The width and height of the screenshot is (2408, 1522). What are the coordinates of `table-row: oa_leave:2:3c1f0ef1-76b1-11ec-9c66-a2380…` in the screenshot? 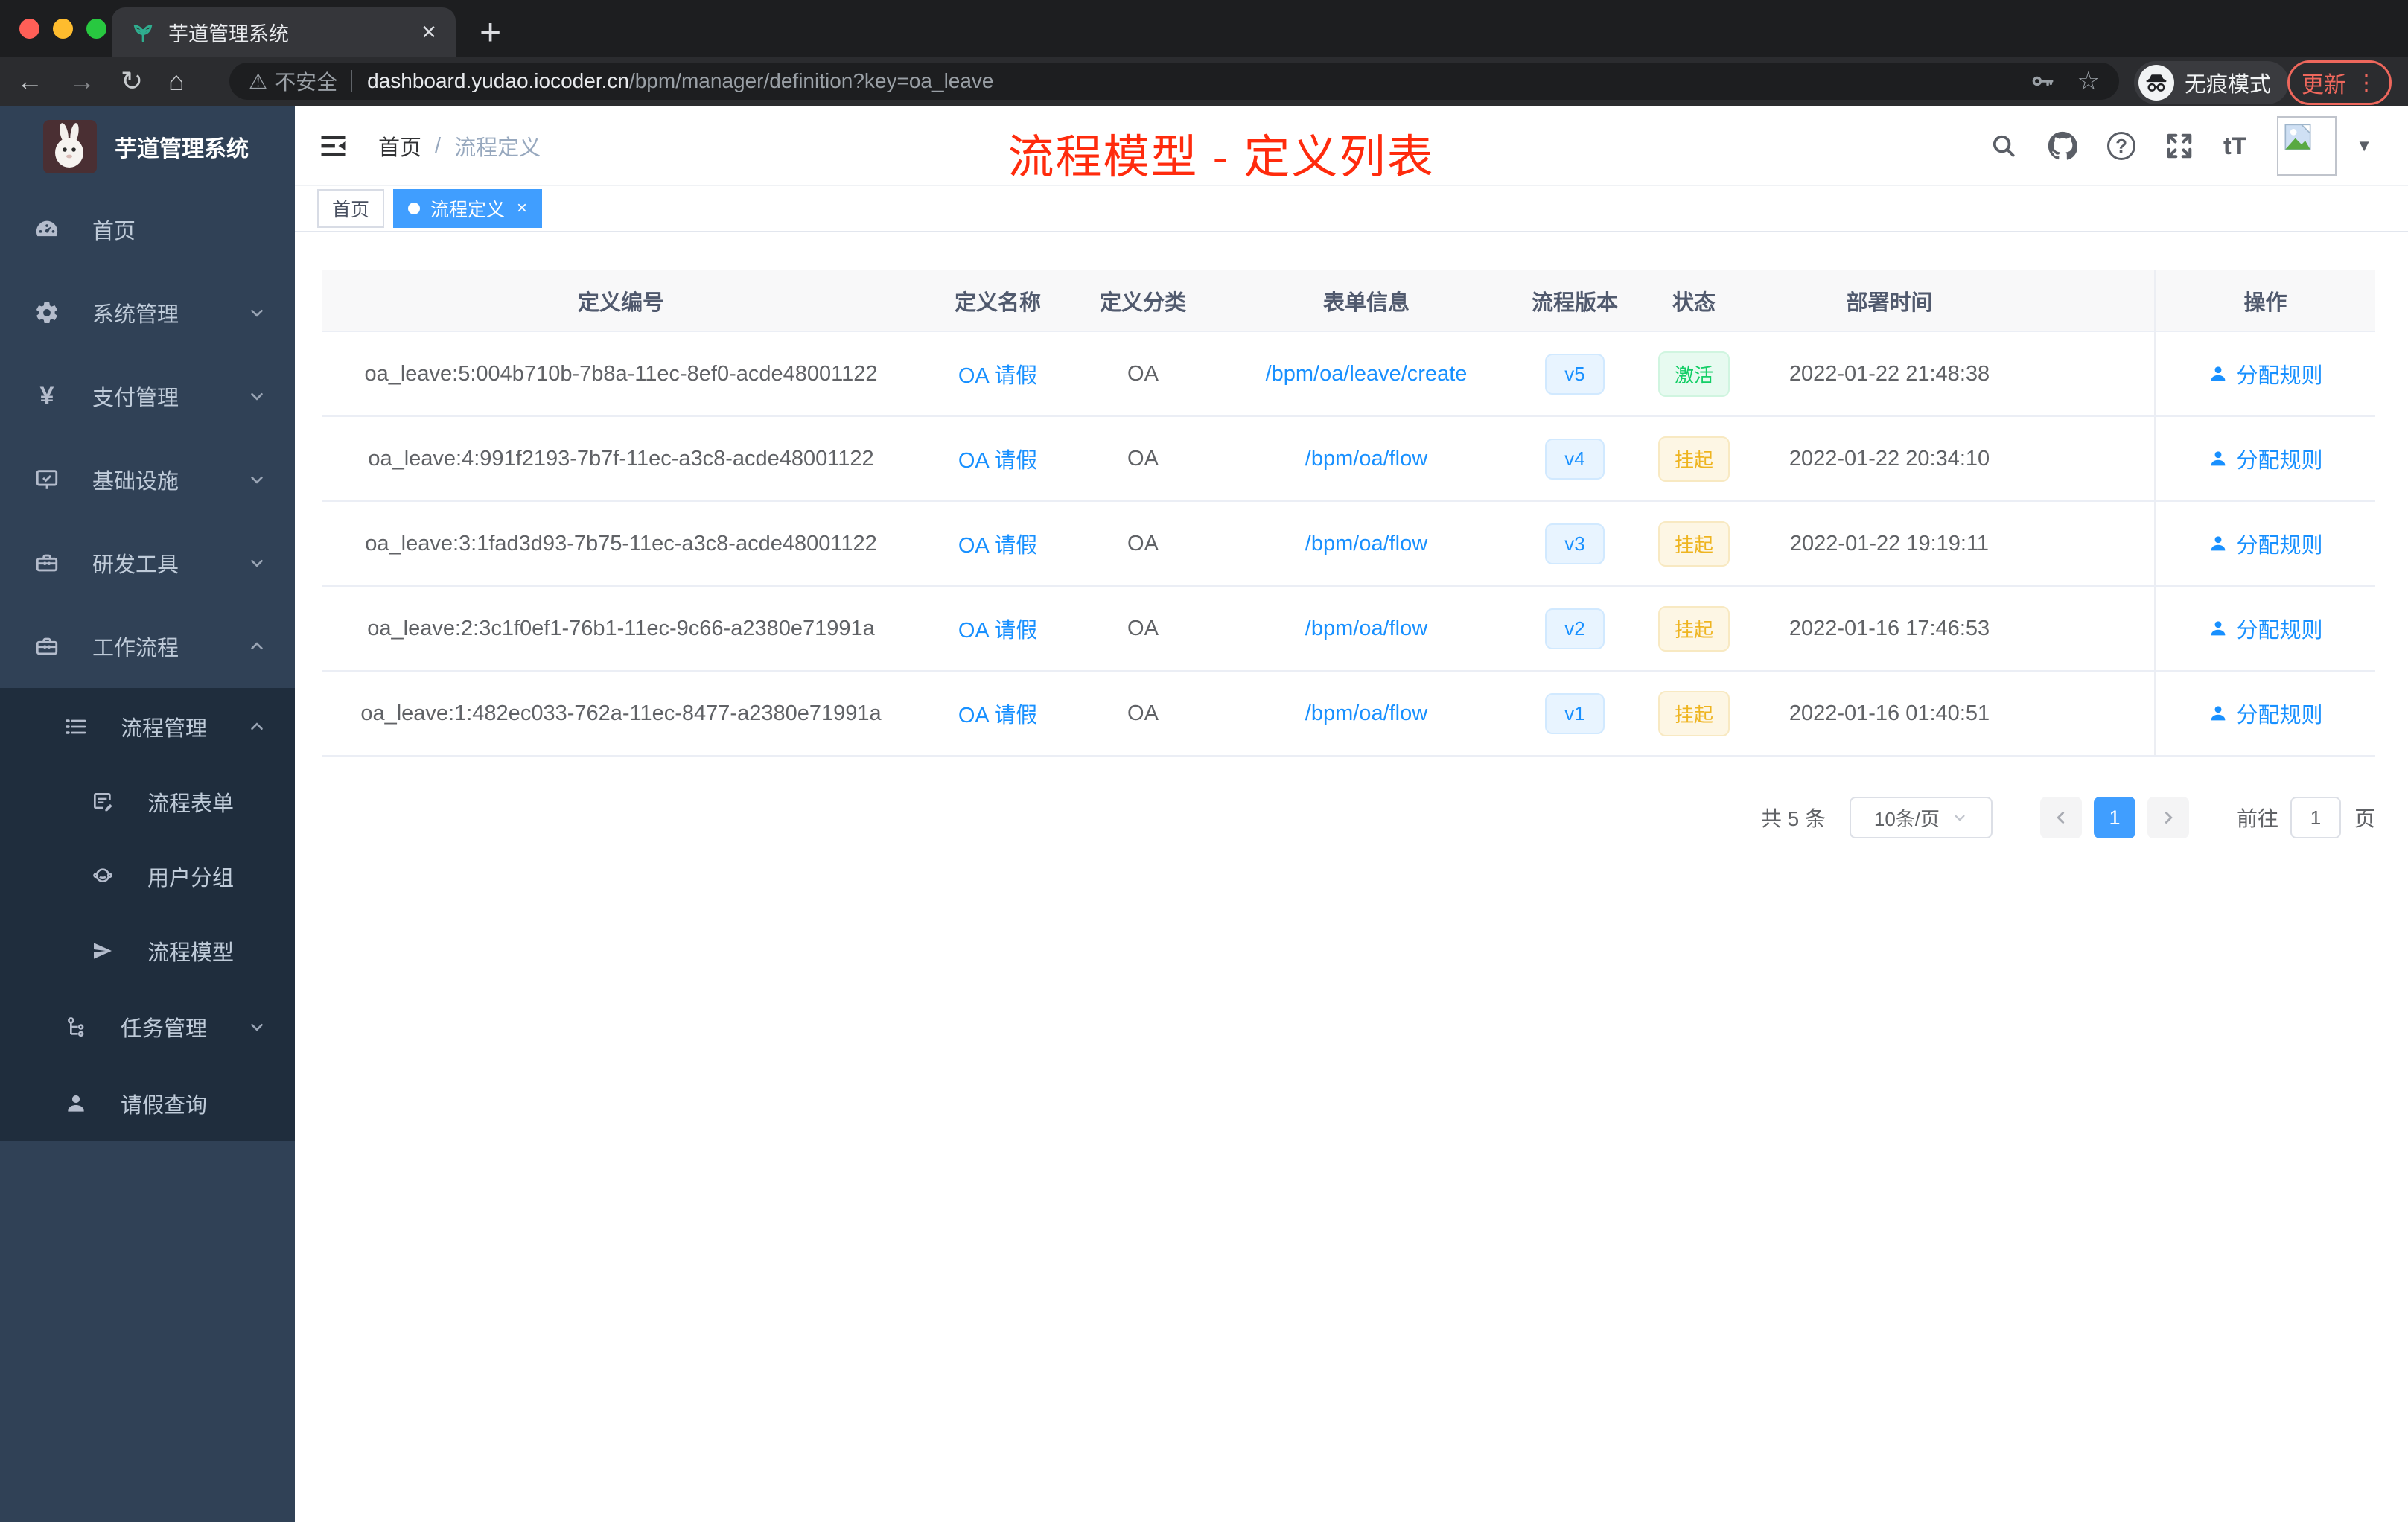 It's located at (1348, 629).